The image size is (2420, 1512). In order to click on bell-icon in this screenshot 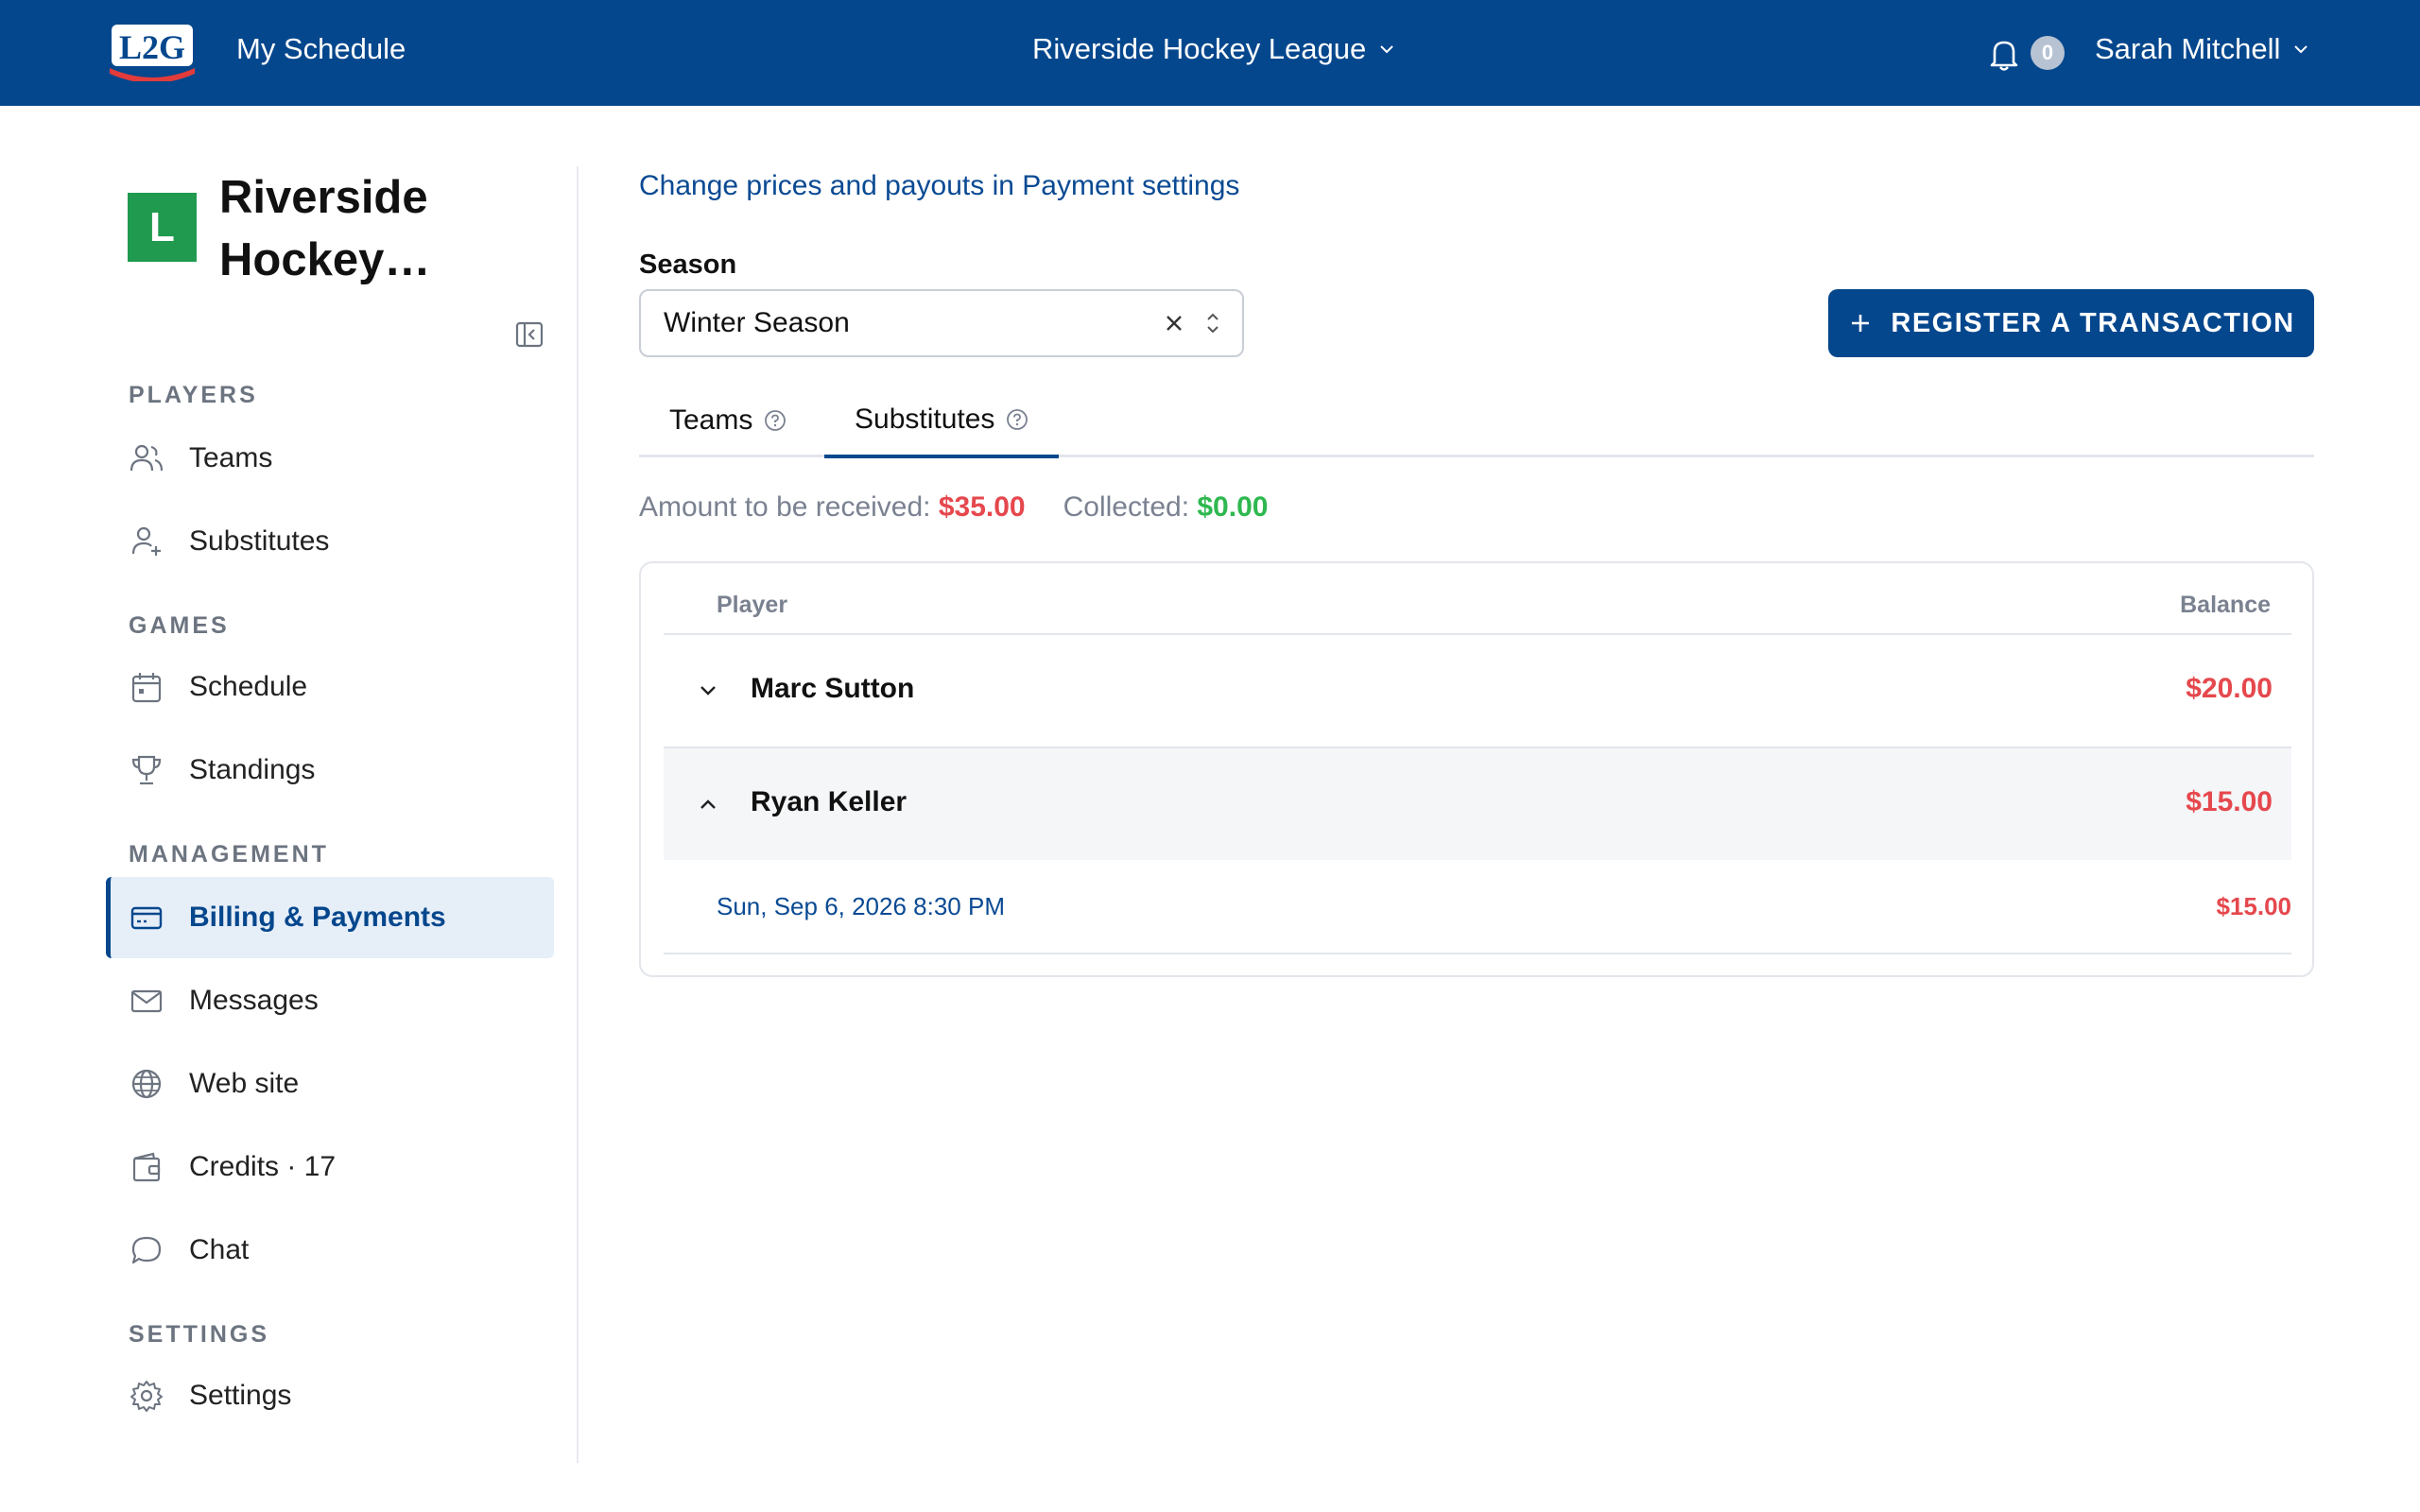, I will do `click(2004, 54)`.